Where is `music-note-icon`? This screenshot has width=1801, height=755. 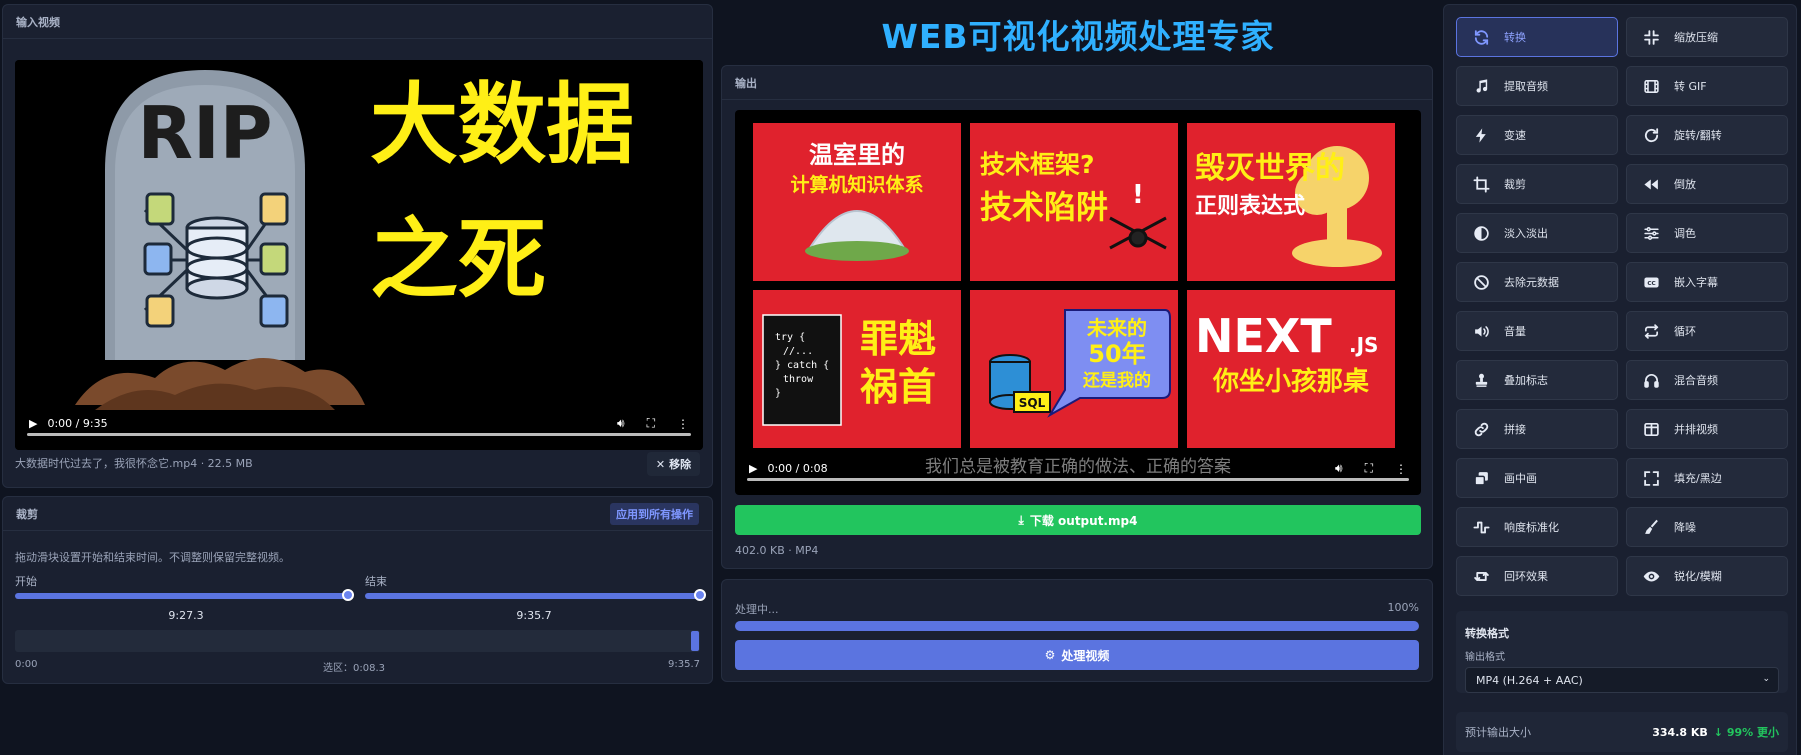
music-note-icon is located at coordinates (1481, 86).